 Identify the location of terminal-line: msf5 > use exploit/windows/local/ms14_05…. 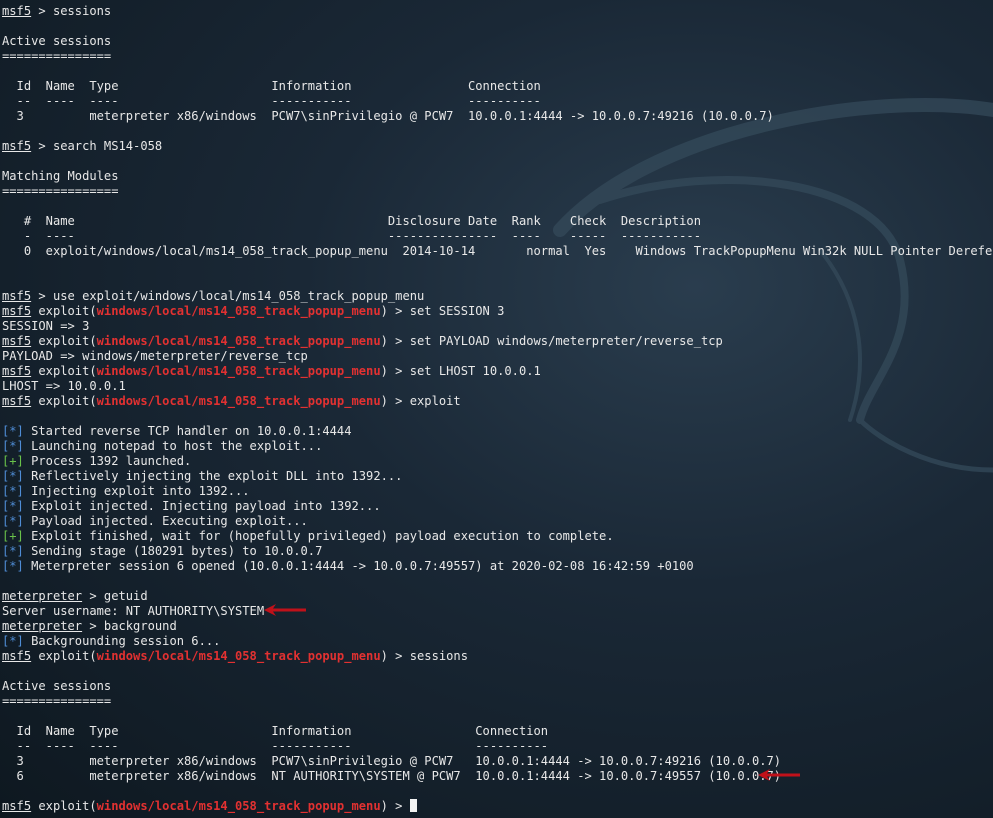
(497, 296).